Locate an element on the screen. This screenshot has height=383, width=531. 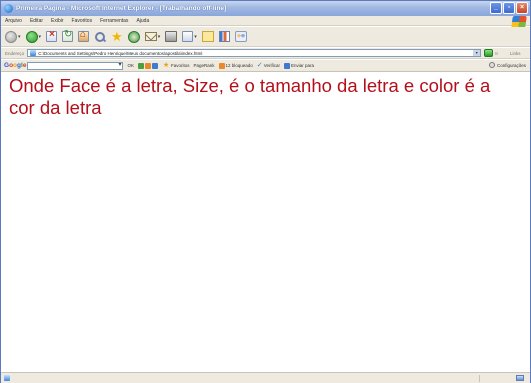
mail-button: ▾ is located at coordinates (152, 36).